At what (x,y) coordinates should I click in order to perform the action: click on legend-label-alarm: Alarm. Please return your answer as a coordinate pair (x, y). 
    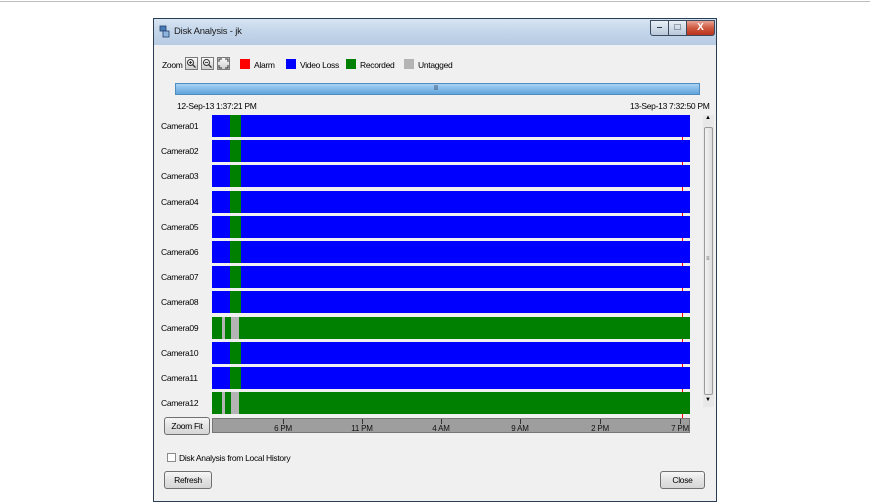
    Looking at the image, I should click on (264, 65).